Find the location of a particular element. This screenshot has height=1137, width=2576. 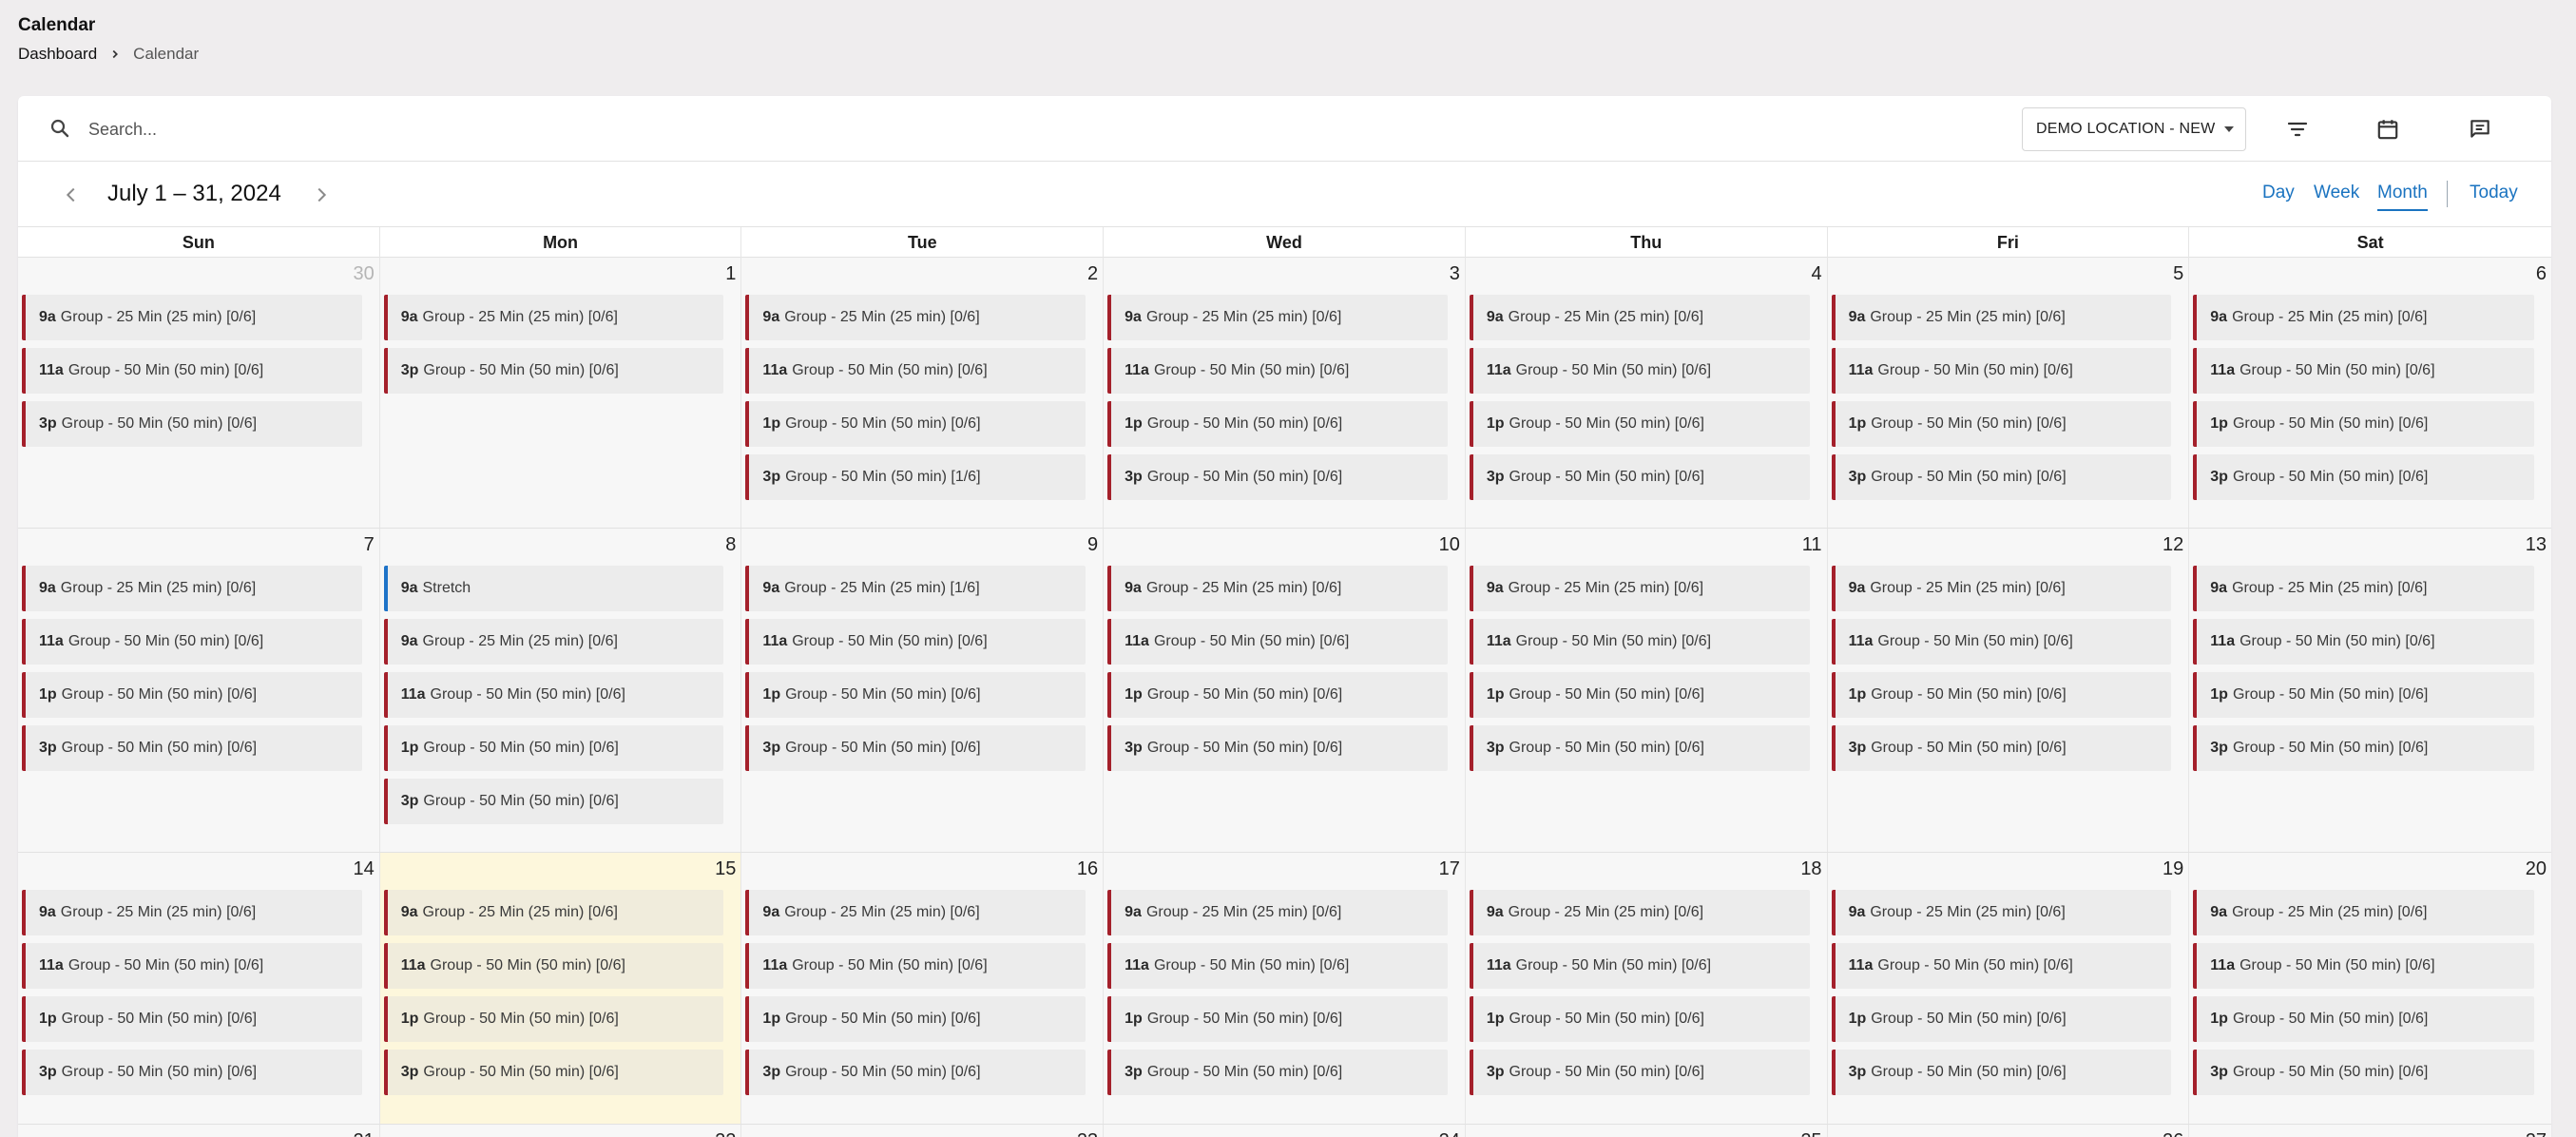

day-cell: 26 is located at coordinates (2009, 1131).